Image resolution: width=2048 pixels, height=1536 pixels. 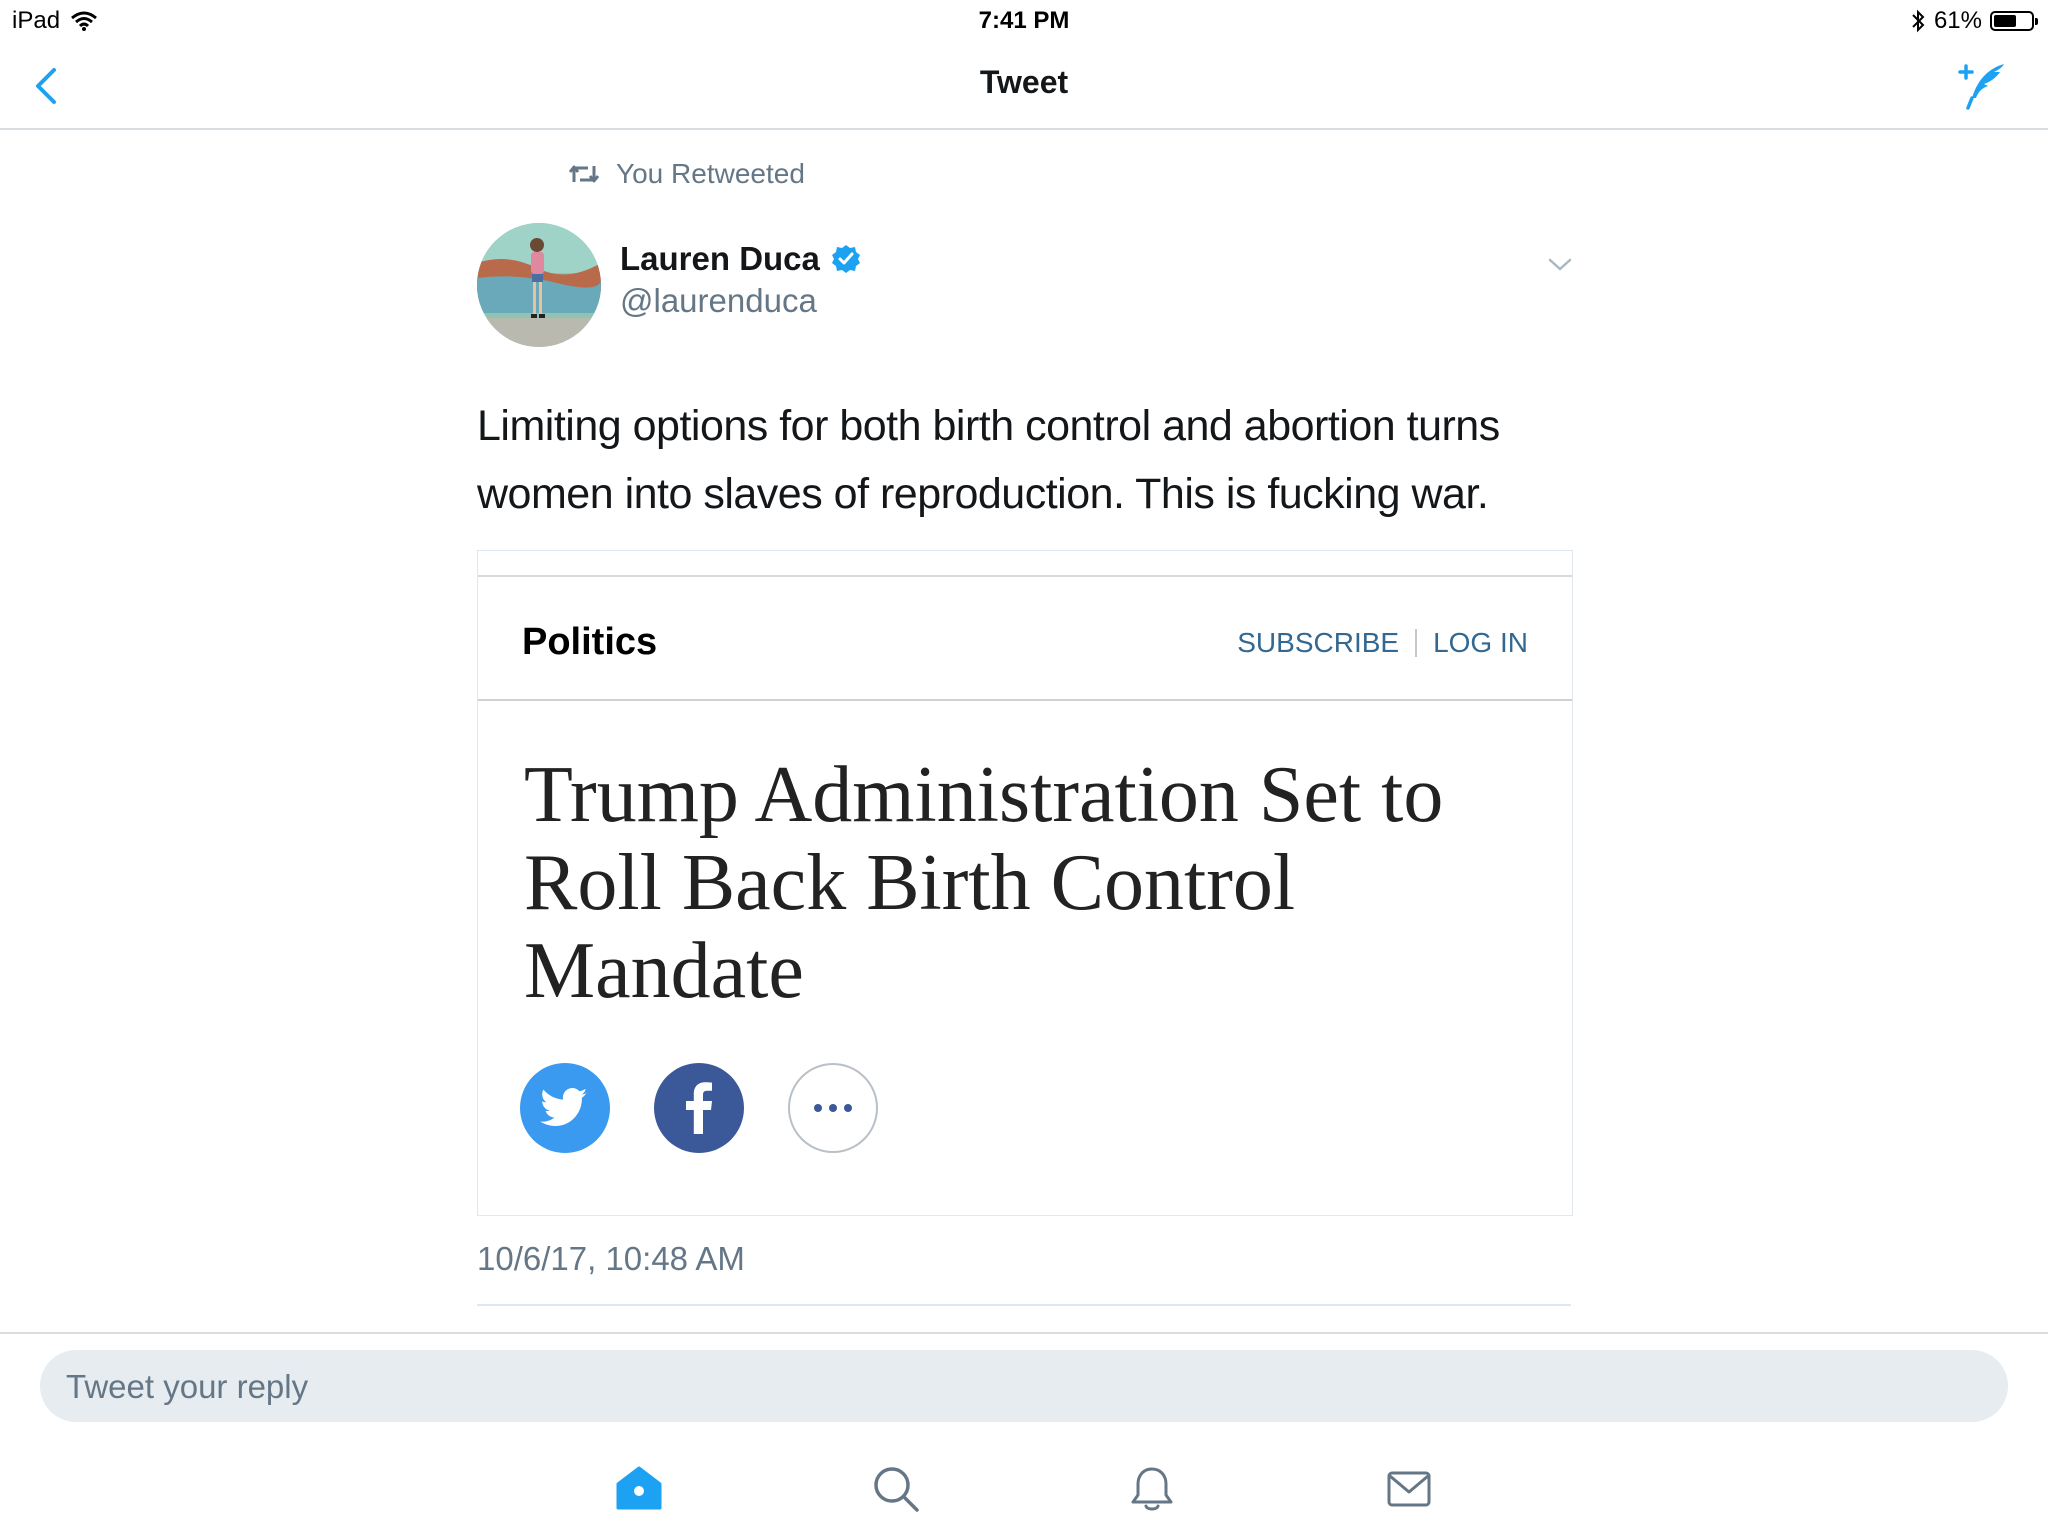 I want to click on tab-search, so click(x=896, y=1489).